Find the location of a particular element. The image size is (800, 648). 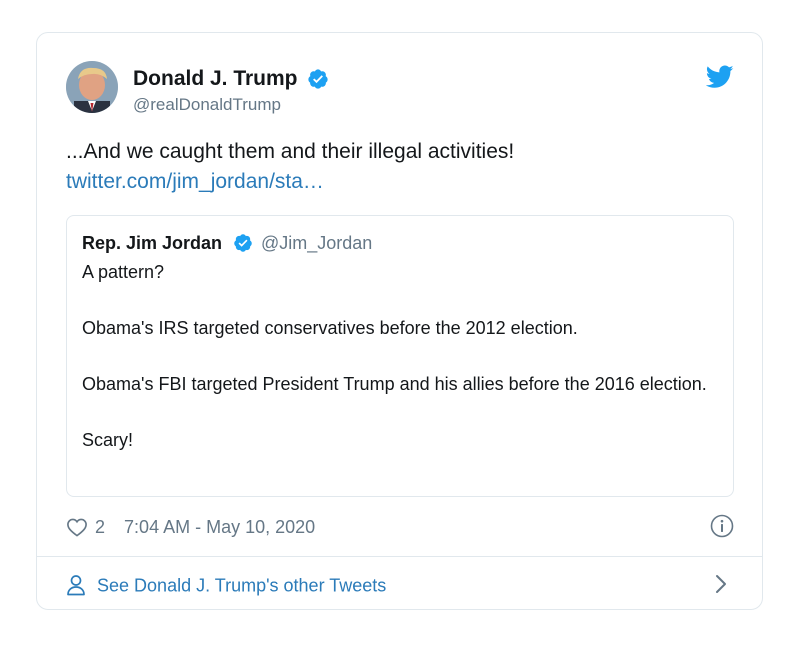

avatar-image is located at coordinates (92, 87).